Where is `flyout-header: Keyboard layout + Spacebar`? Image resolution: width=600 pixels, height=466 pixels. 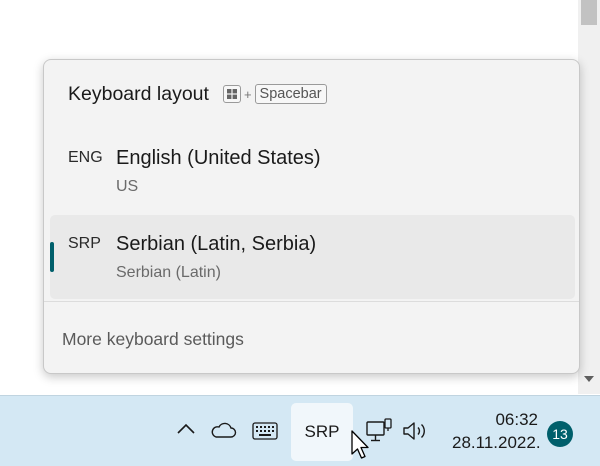
flyout-header: Keyboard layout + Spacebar is located at coordinates (197, 94).